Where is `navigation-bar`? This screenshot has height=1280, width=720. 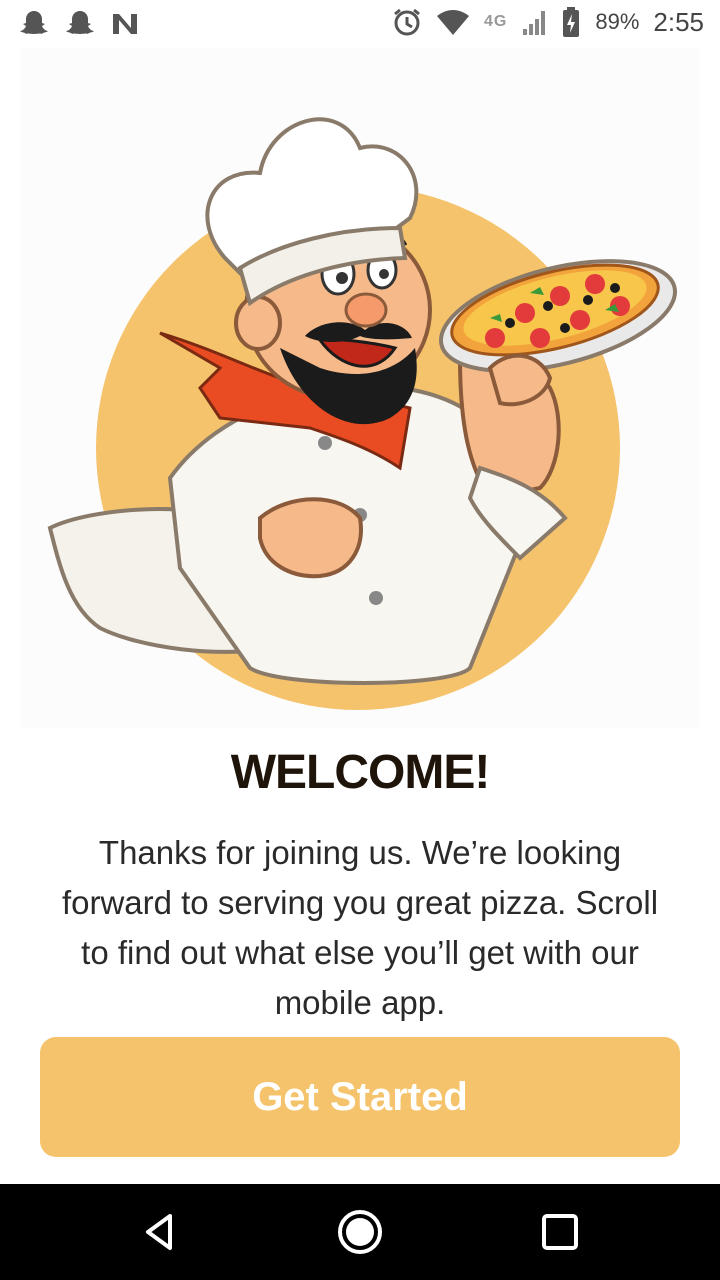 navigation-bar is located at coordinates (360, 1232).